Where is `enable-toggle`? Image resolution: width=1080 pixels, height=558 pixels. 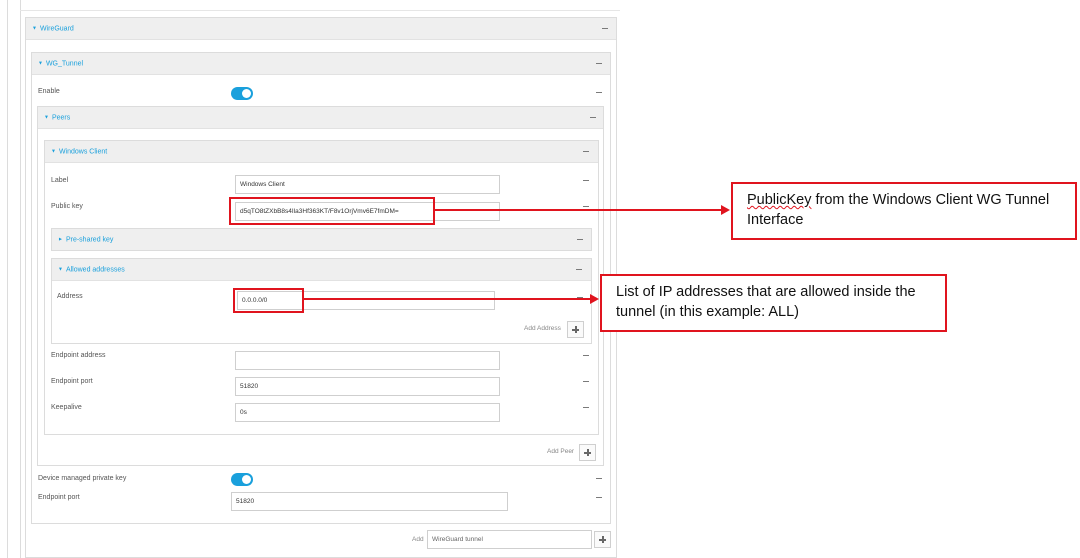 enable-toggle is located at coordinates (242, 93).